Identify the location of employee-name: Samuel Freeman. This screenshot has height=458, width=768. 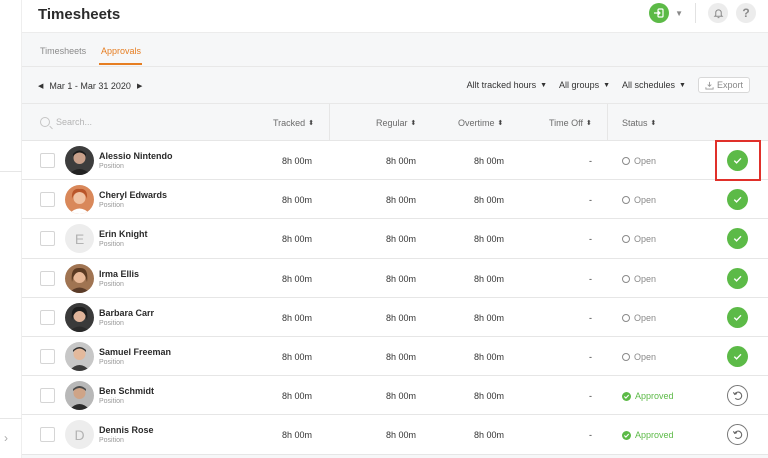
(135, 352).